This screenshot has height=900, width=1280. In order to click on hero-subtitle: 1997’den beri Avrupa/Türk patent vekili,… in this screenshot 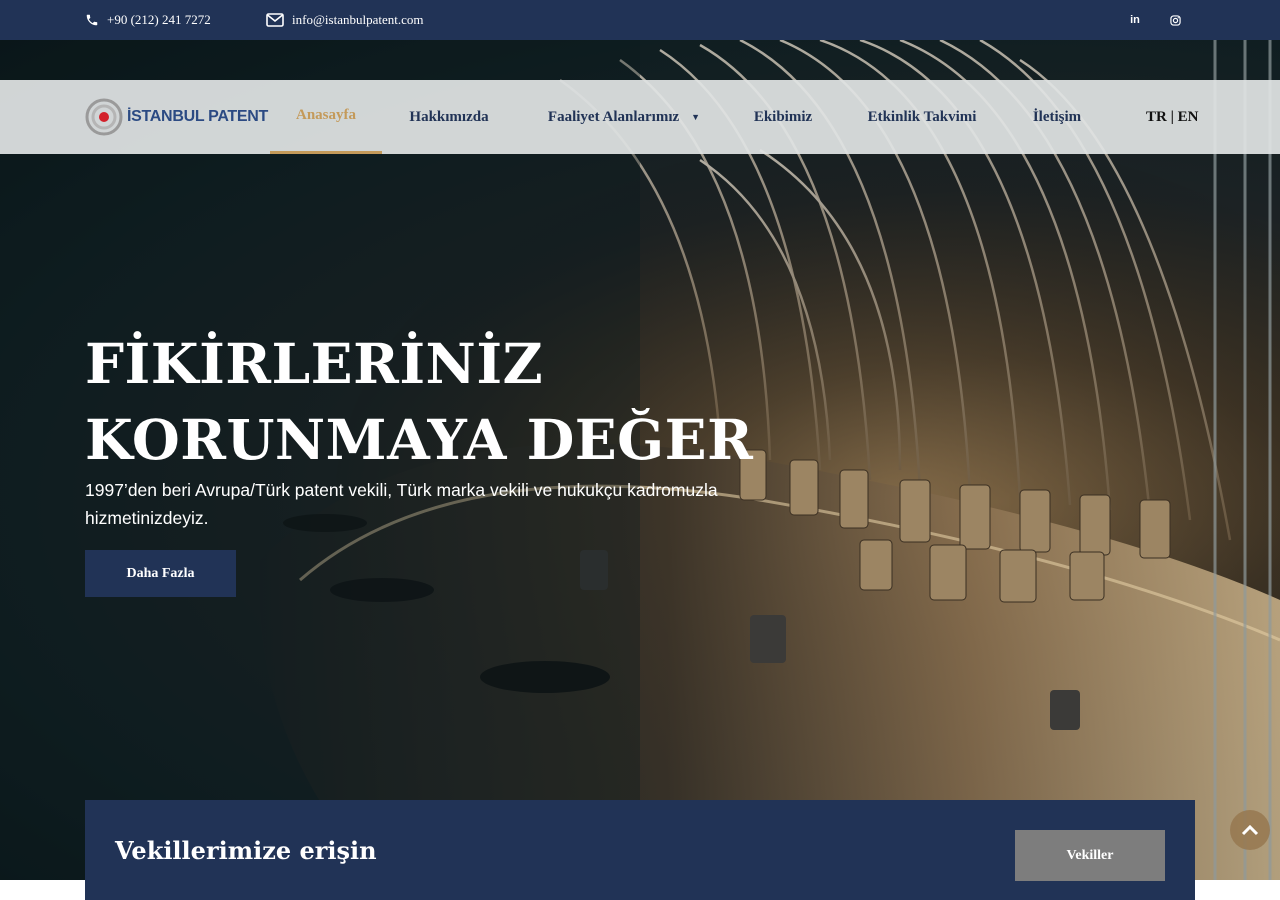, I will do `click(401, 504)`.